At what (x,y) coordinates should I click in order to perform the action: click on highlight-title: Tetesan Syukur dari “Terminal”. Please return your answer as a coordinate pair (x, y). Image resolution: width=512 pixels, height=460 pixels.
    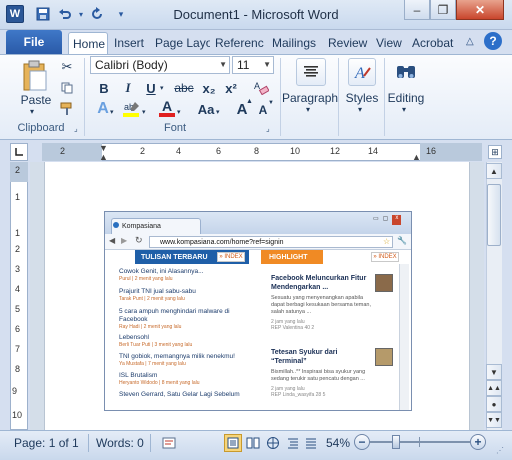
    Looking at the image, I should click on (304, 357).